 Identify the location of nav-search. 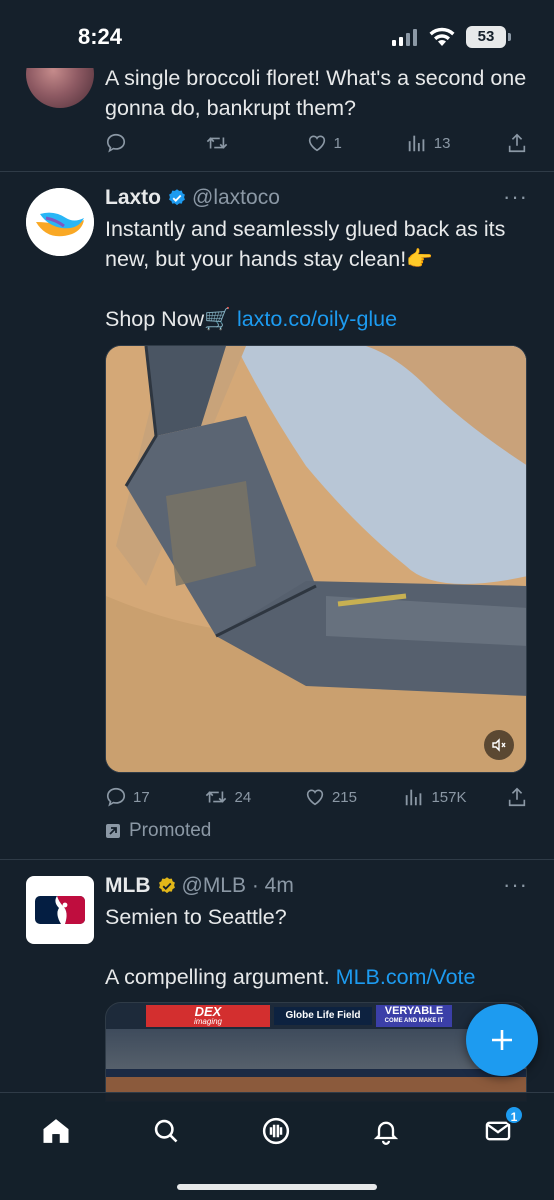
(166, 1131).